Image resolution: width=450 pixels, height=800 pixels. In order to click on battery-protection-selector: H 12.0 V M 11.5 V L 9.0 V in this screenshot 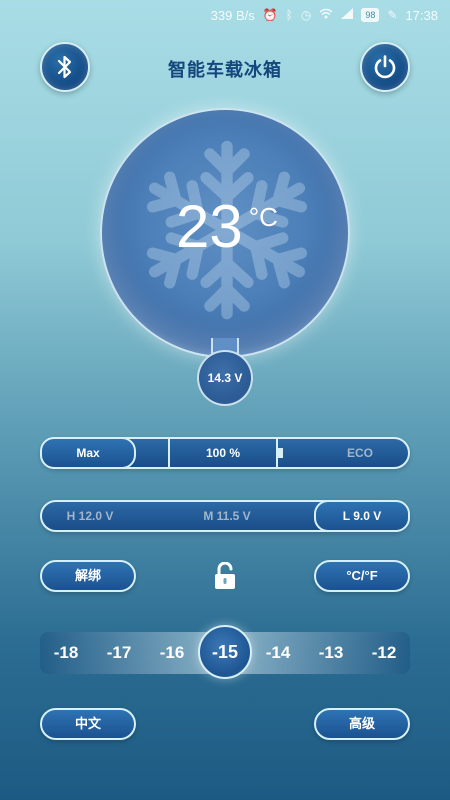, I will do `click(225, 516)`.